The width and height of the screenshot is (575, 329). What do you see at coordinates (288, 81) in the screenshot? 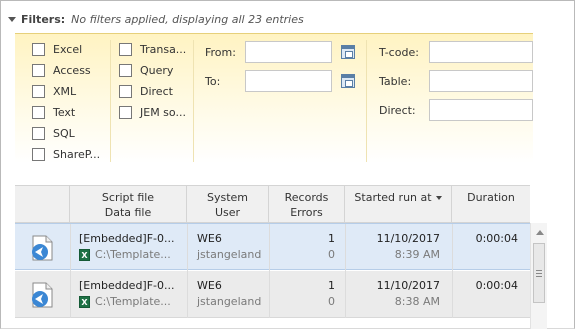
I see `to-date-field` at bounding box center [288, 81].